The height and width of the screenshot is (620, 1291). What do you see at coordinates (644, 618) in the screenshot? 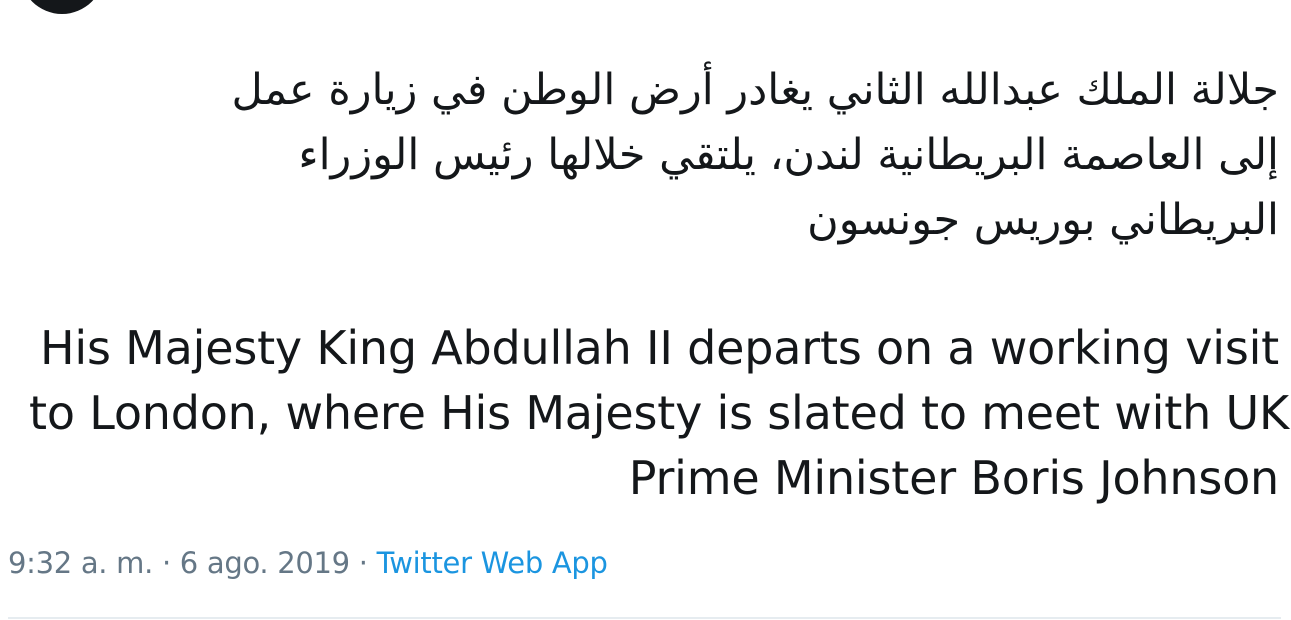
I see `divider` at bounding box center [644, 618].